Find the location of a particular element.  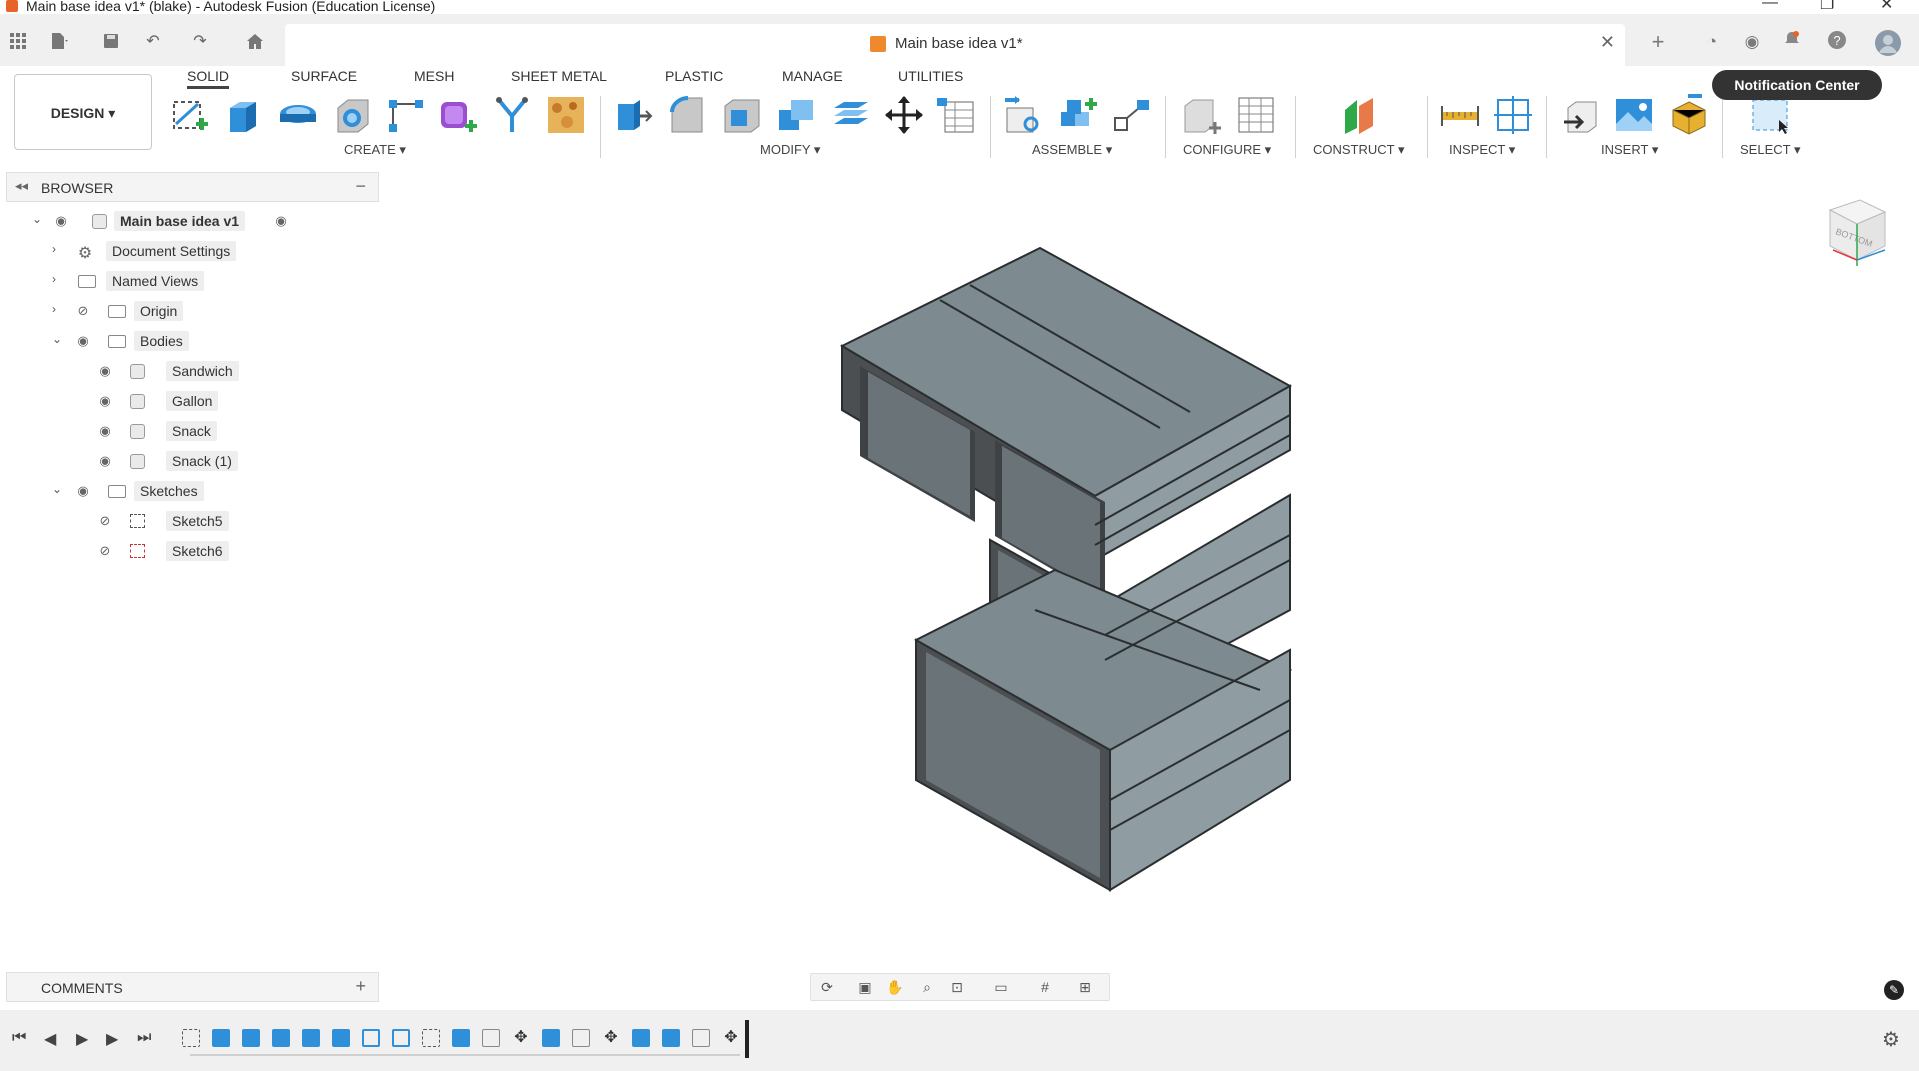

move-copy-icon is located at coordinates (904, 115).